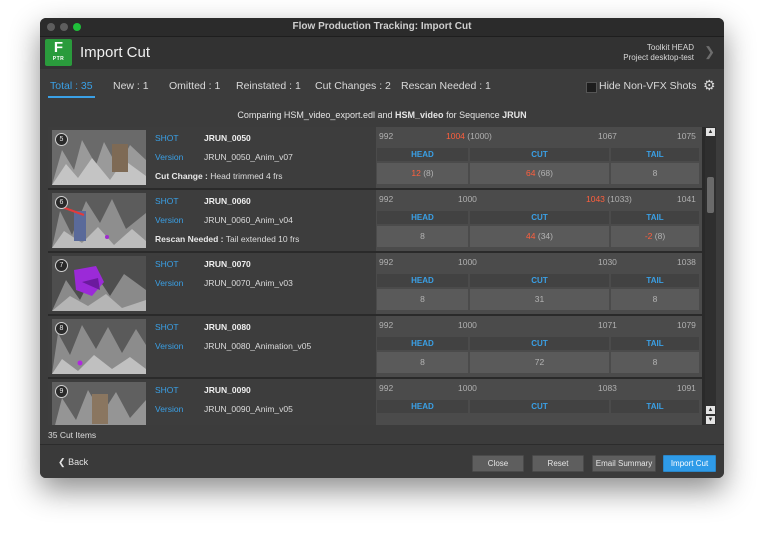 This screenshot has width=764, height=536. Describe the element at coordinates (181, 176) in the screenshot. I see `status-note-label: Cut Change :` at that location.